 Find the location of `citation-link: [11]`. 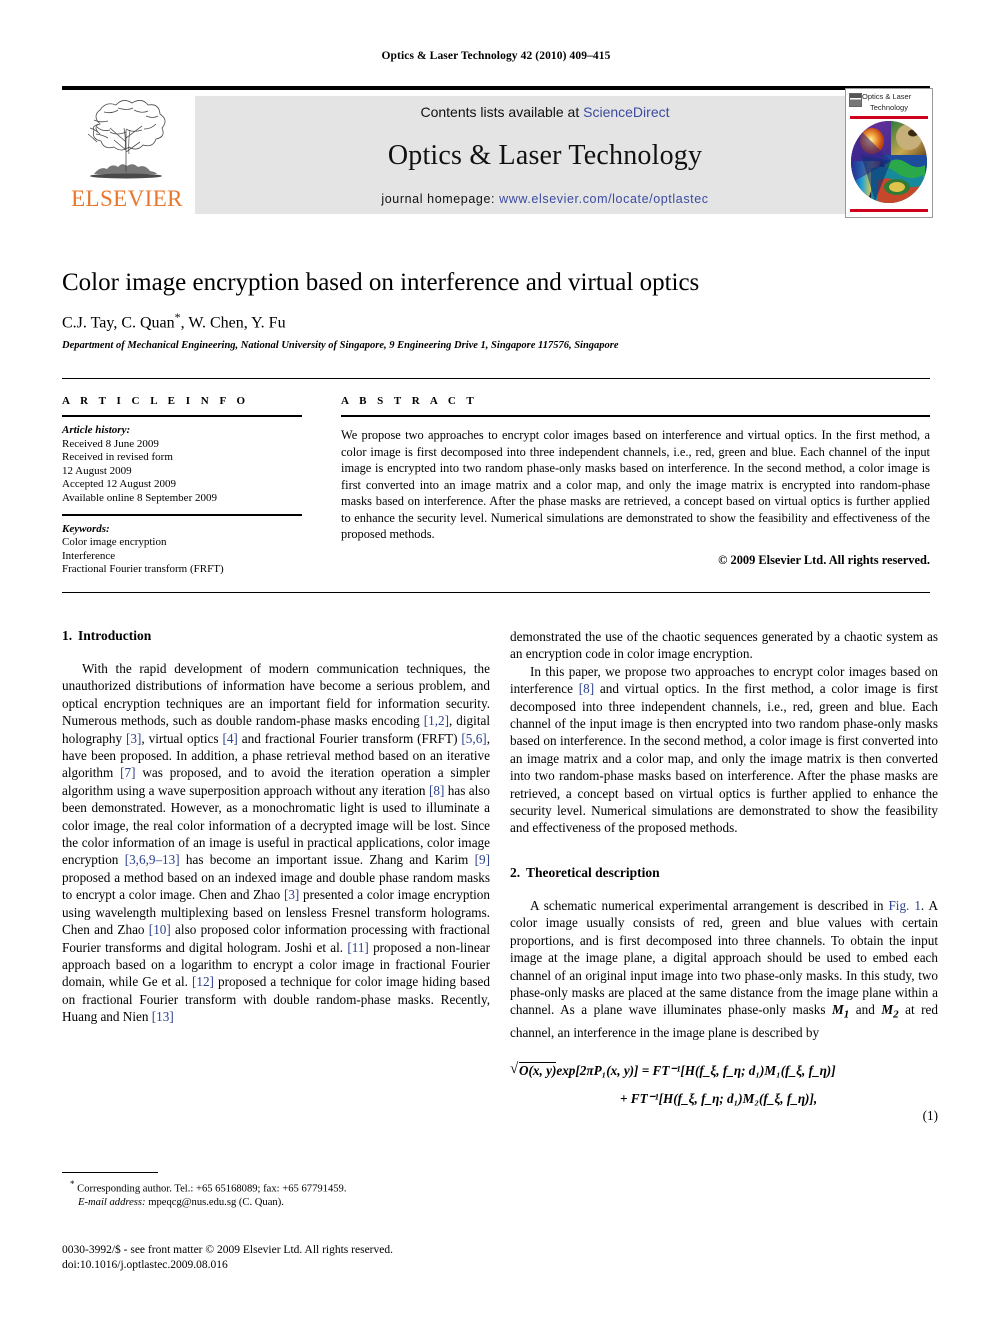

citation-link: [11] is located at coordinates (357, 947).